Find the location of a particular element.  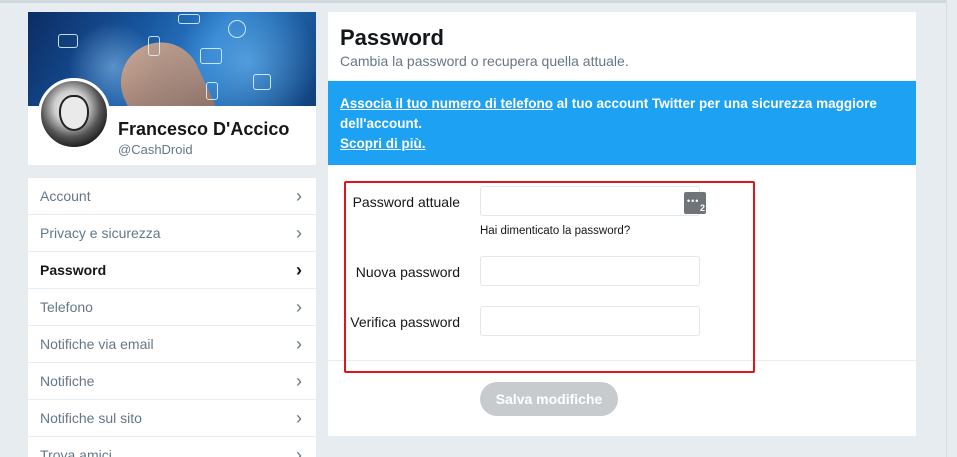

nav-item-label: Notifiche is located at coordinates (67, 381).